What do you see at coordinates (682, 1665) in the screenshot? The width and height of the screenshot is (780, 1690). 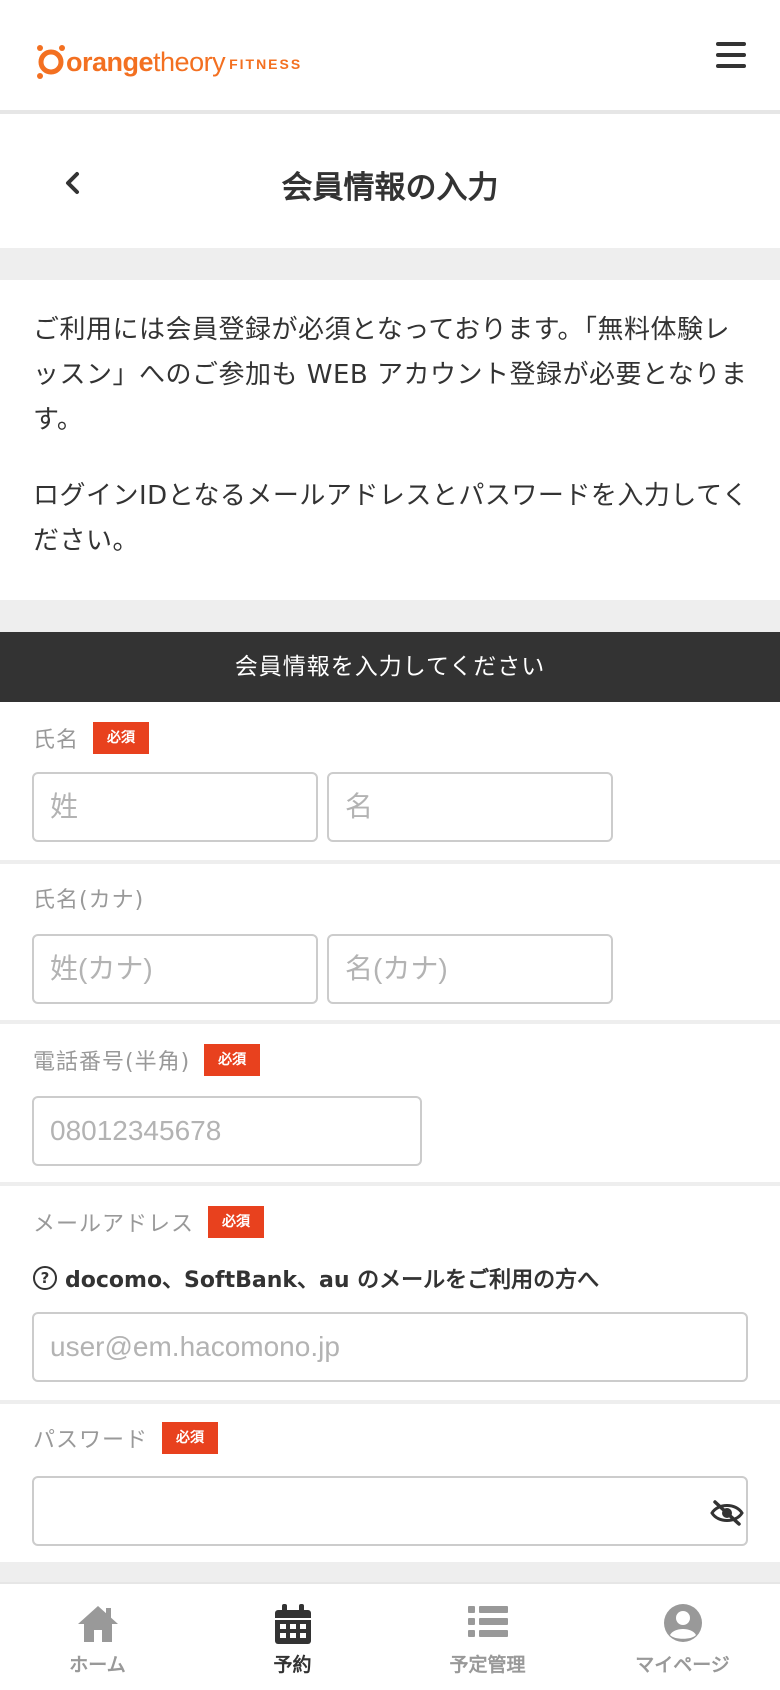 I see `tab-mypage-label: マイページ` at bounding box center [682, 1665].